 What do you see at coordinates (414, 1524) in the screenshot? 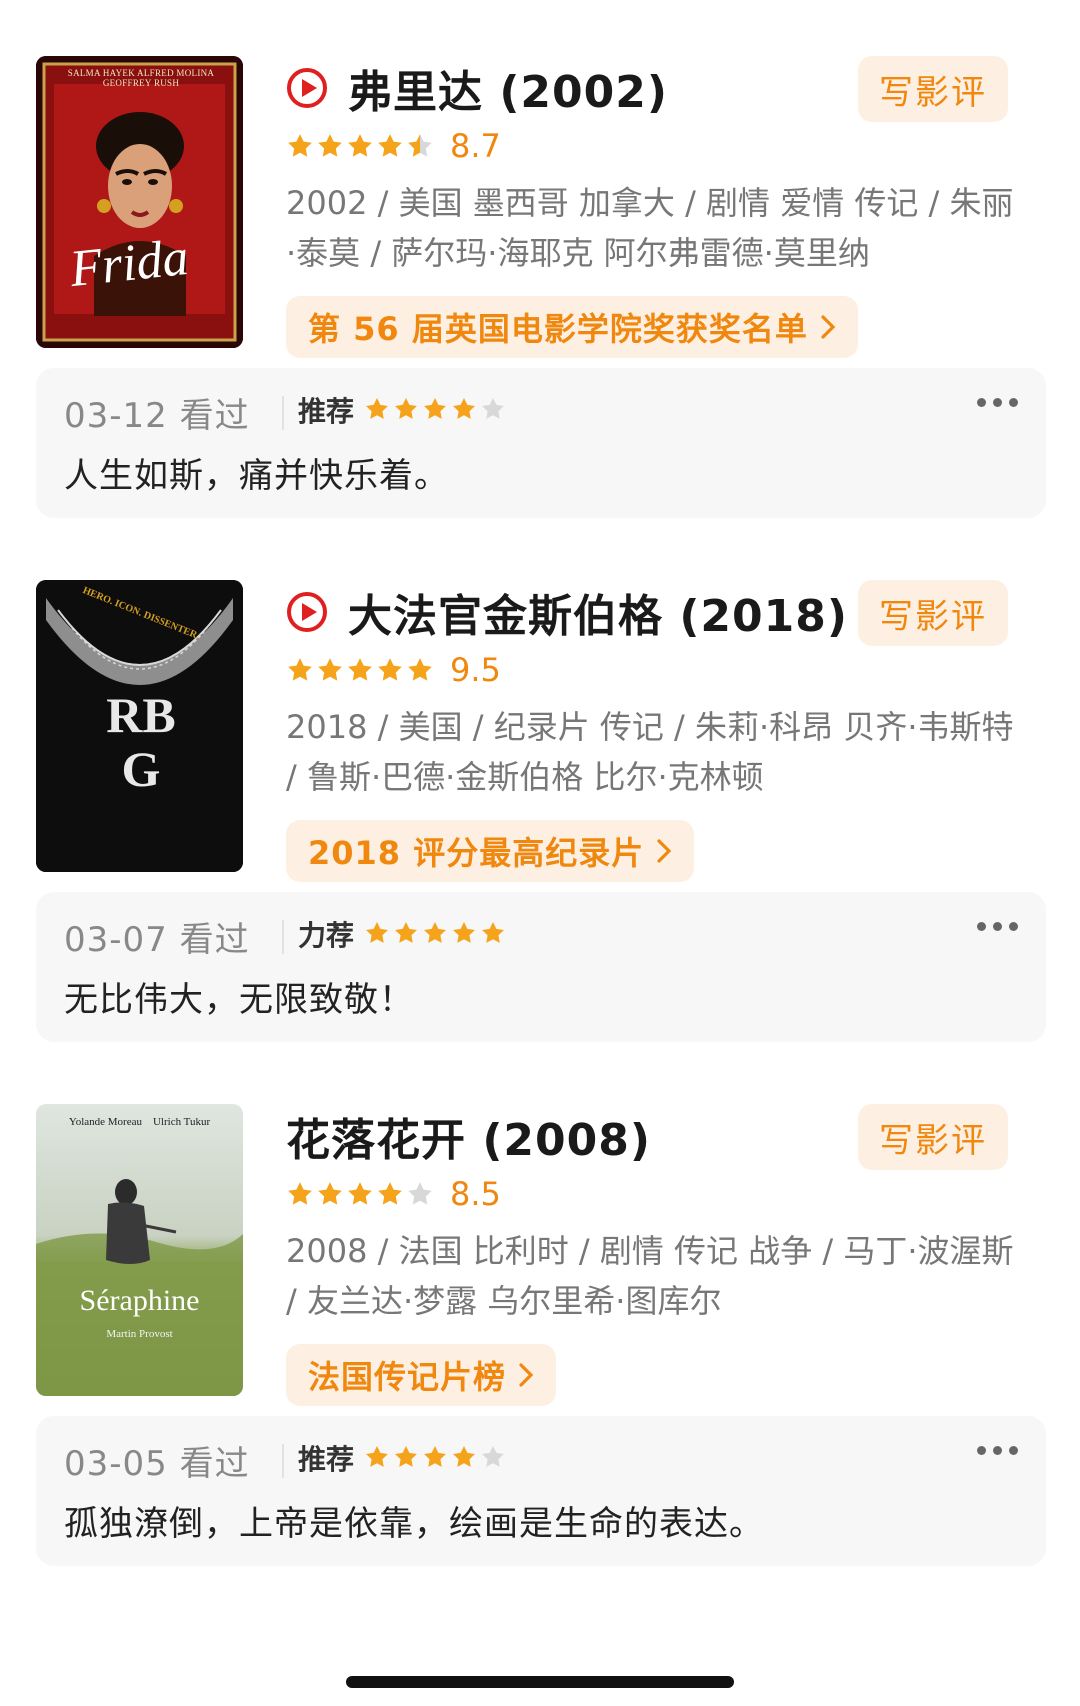
I see `review-comment: 孤独潦倒，上帝是依靠，绘画是生命的表达。` at bounding box center [414, 1524].